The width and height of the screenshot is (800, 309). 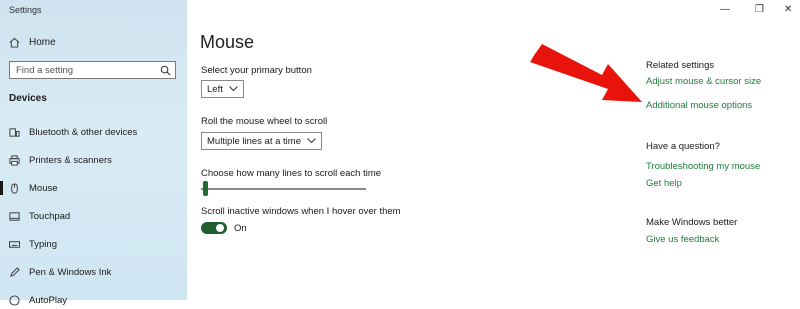 What do you see at coordinates (92, 70) in the screenshot?
I see `search-input: Find a setting` at bounding box center [92, 70].